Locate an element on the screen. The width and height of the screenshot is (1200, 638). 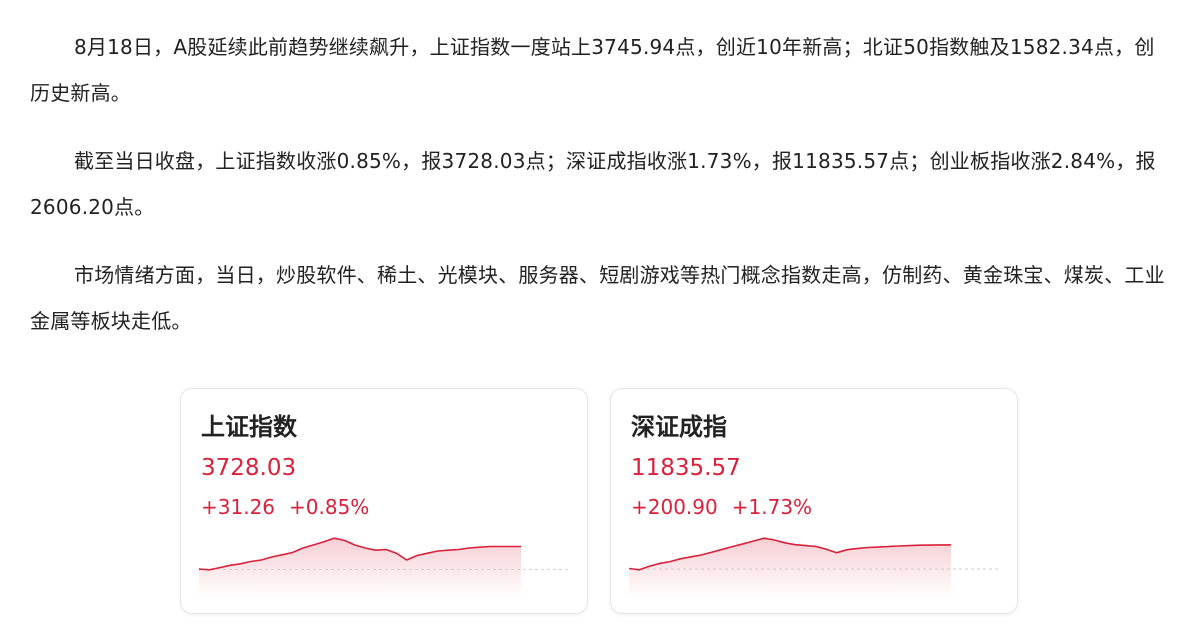
index-card-shanghai: 上证指数 3728.03 +31.26 +0.85% is located at coordinates (384, 501).